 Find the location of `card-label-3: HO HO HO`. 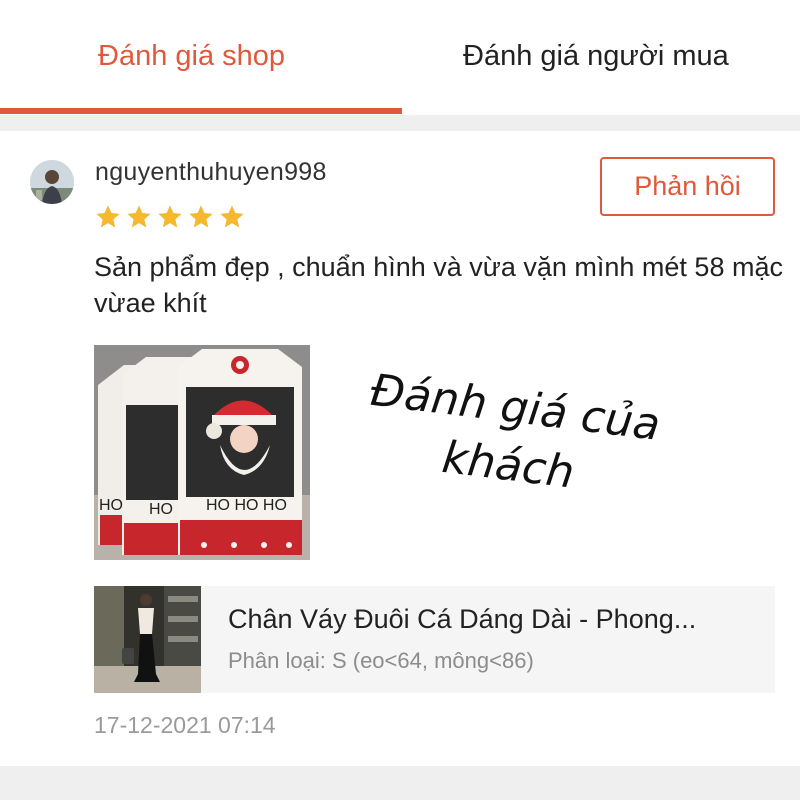

card-label-3: HO HO HO is located at coordinates (246, 506).